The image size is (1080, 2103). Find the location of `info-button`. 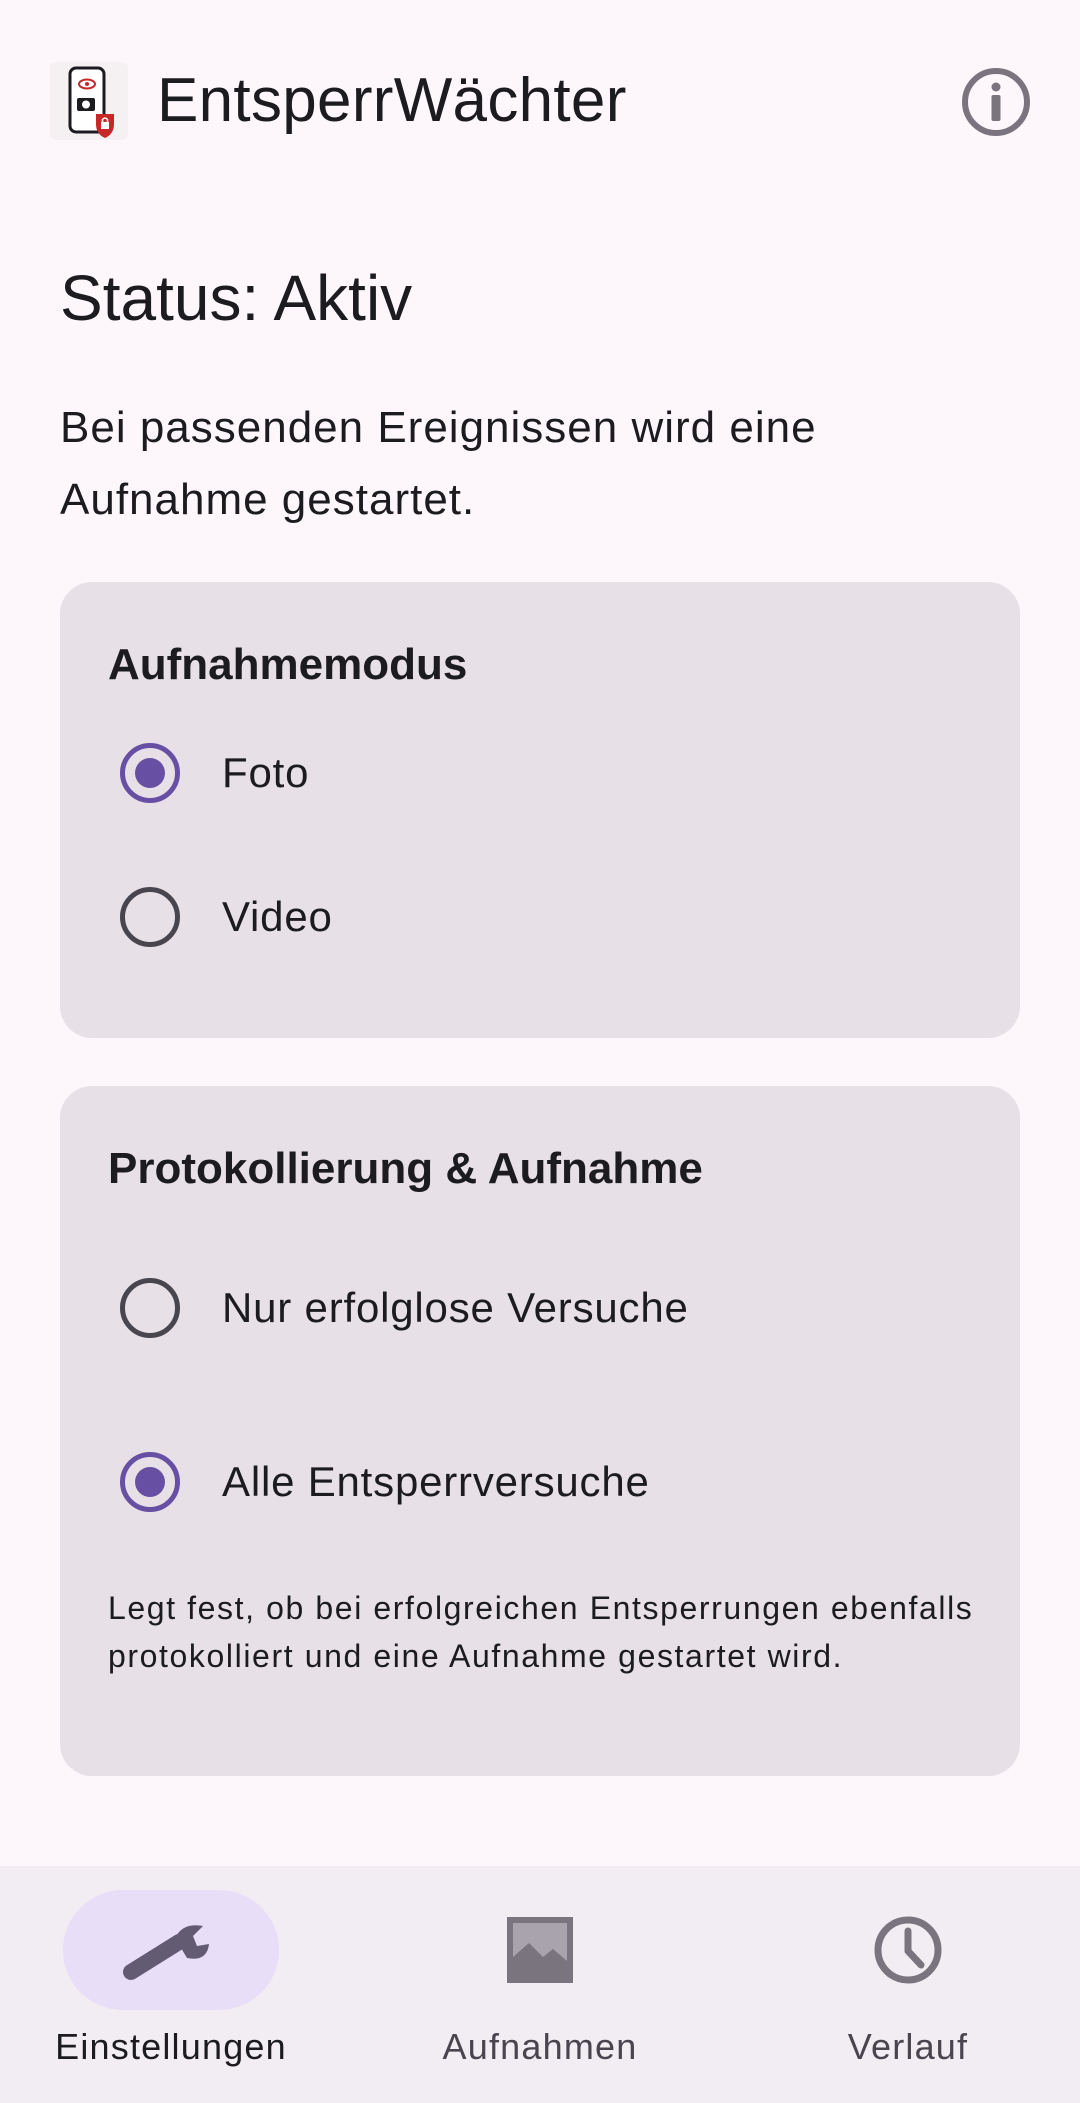

info-button is located at coordinates (996, 102).